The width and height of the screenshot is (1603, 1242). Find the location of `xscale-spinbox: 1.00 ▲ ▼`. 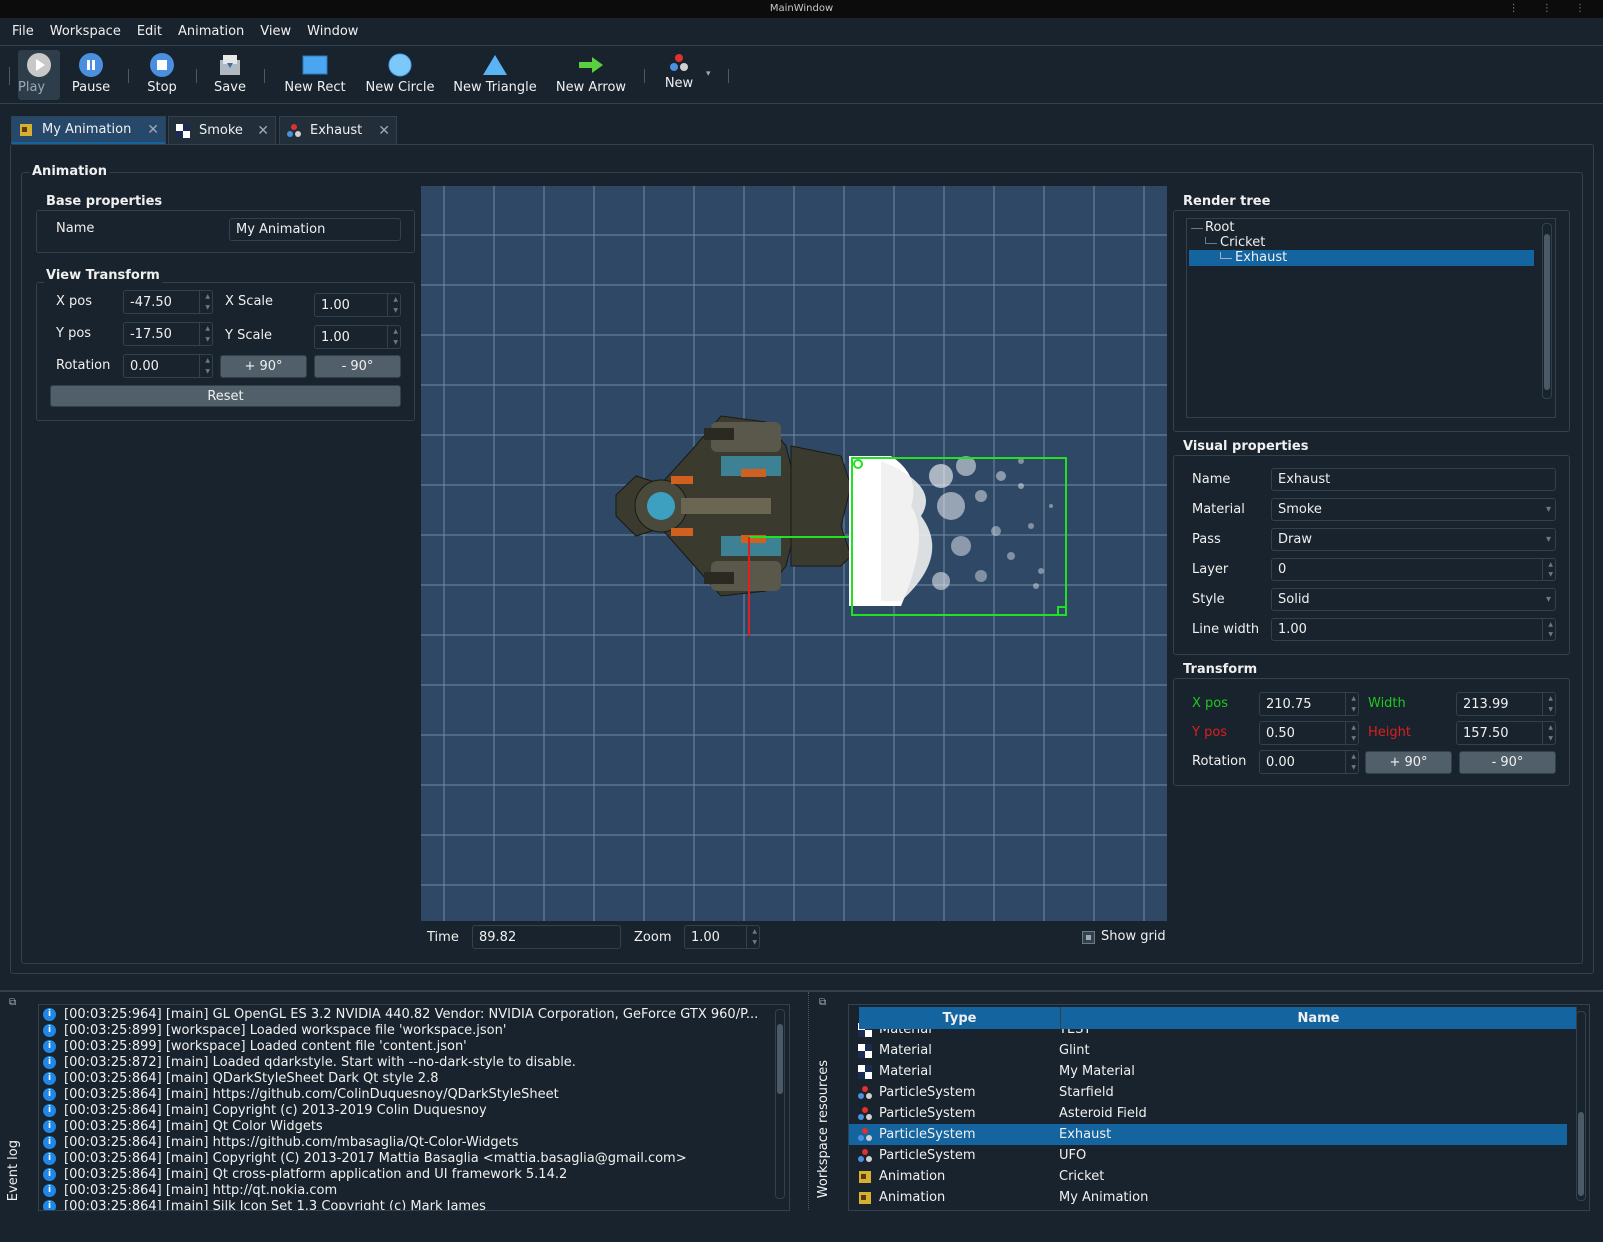

xscale-spinbox: 1.00 ▲ ▼ is located at coordinates (357, 305).